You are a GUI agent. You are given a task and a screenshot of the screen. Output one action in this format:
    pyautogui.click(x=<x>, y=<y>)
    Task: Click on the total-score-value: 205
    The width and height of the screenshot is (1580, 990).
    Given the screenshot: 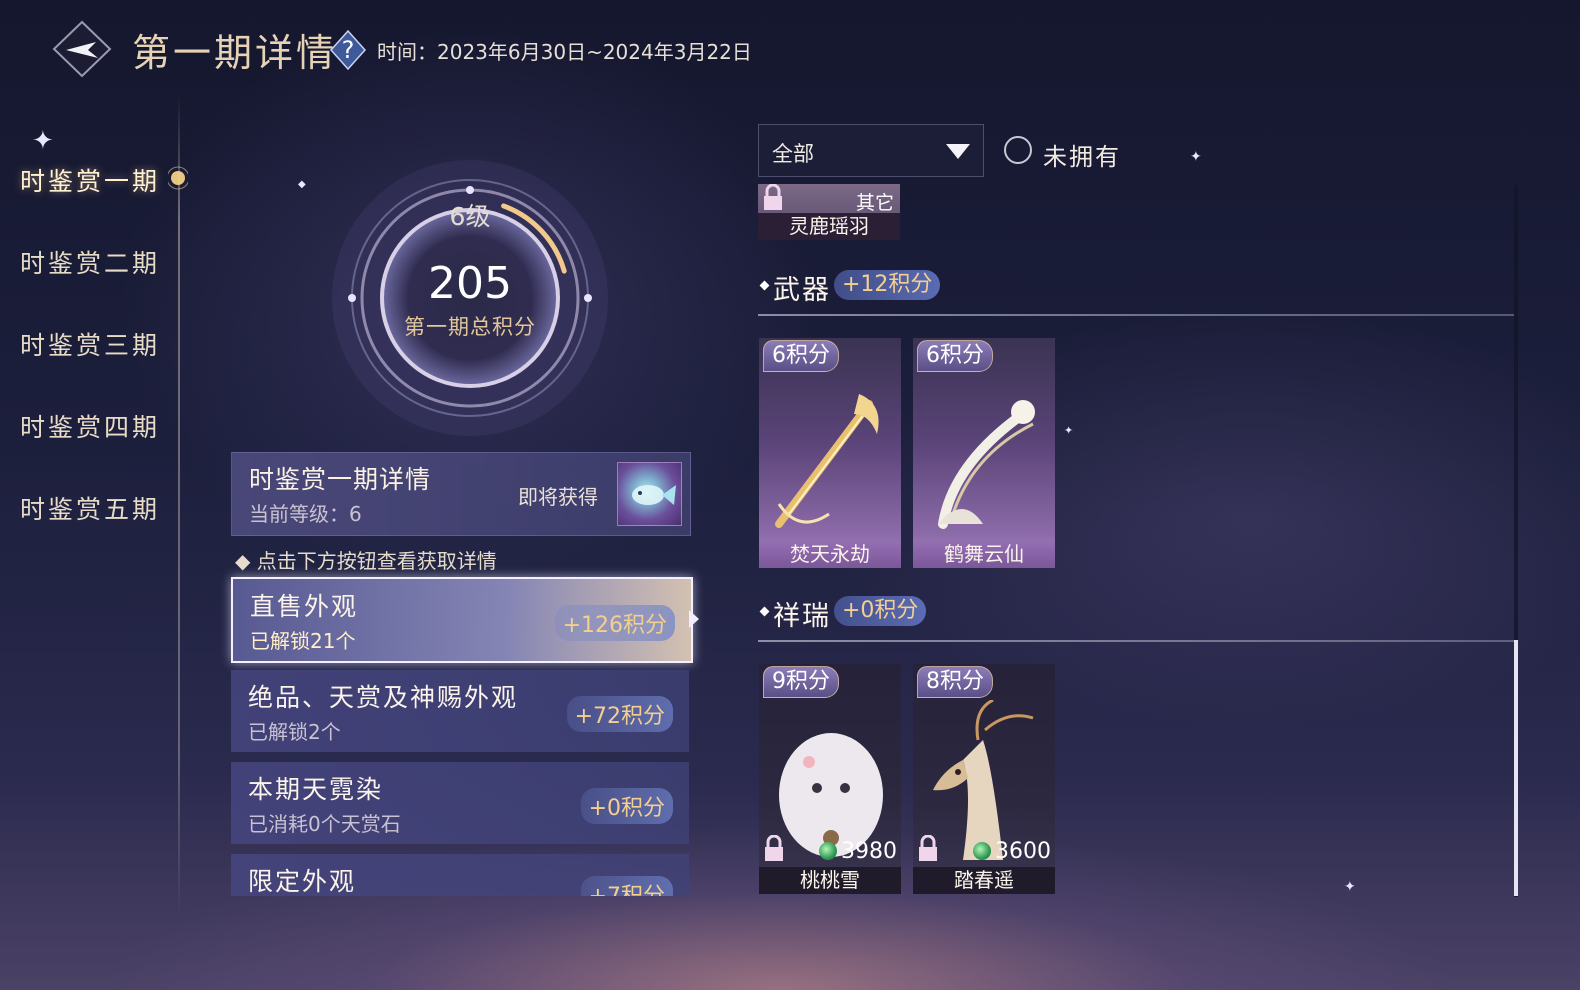 What is the action you would take?
    pyautogui.click(x=470, y=283)
    